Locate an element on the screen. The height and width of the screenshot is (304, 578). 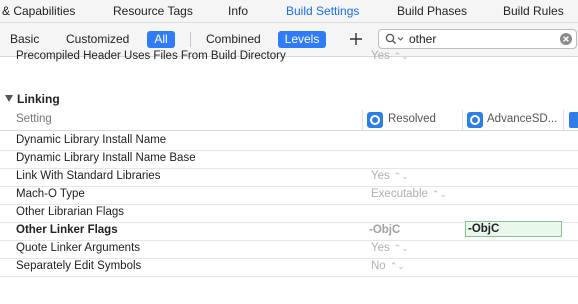
clear-icon is located at coordinates (566, 40).